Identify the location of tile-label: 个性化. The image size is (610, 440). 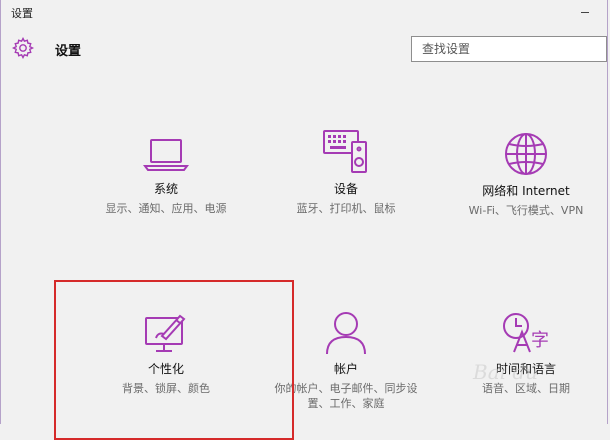
(165, 369).